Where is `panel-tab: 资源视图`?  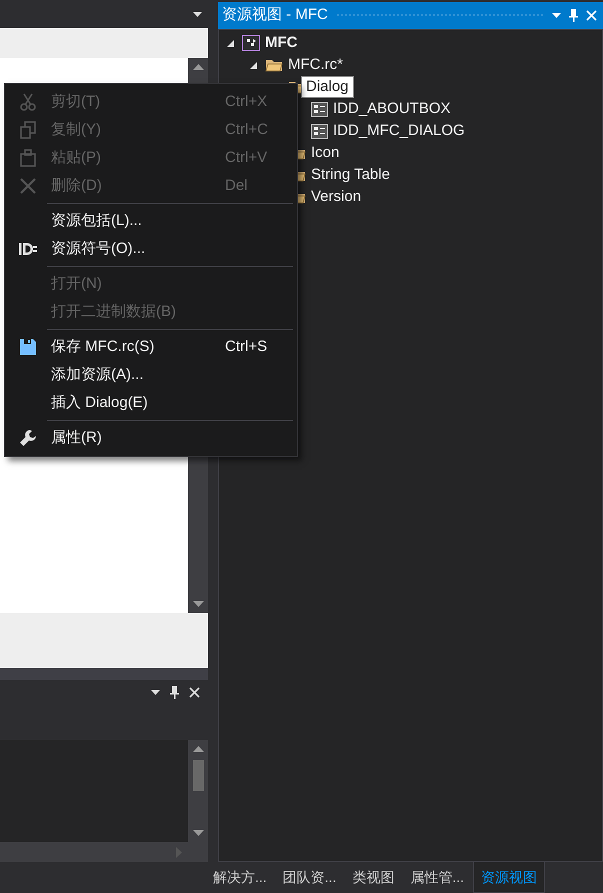
panel-tab: 资源视图 is located at coordinates (509, 877).